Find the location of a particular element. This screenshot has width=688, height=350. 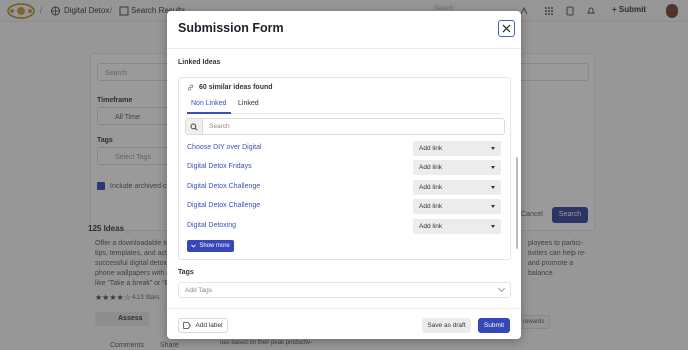

link-icon is located at coordinates (190, 87).